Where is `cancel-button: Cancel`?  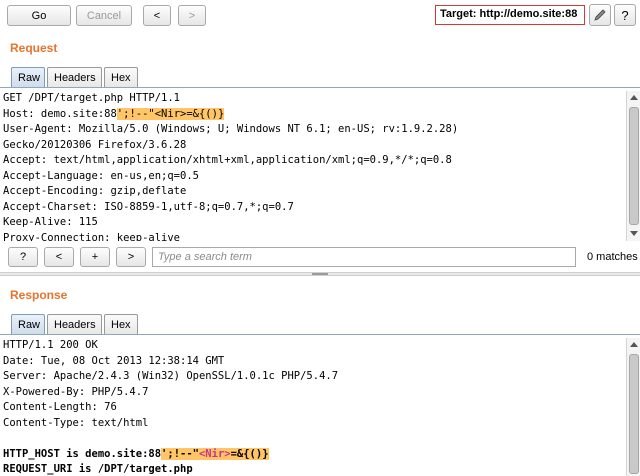
cancel-button: Cancel is located at coordinates (104, 15).